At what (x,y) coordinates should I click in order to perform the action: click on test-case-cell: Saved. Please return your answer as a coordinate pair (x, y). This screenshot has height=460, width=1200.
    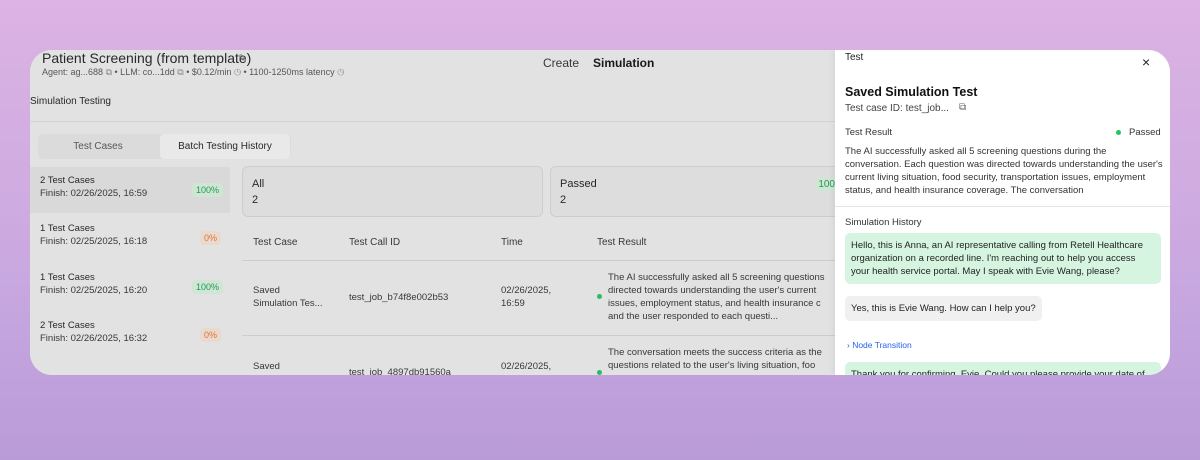
    Looking at the image, I should click on (266, 366).